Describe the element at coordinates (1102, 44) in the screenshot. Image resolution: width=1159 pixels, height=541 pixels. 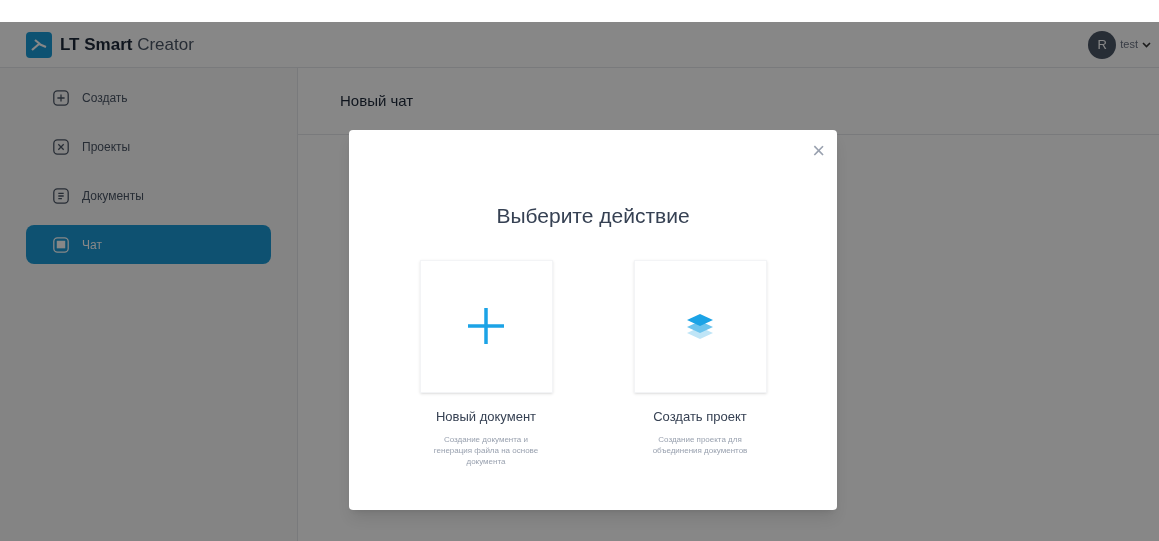
I see `avatar: R` at that location.